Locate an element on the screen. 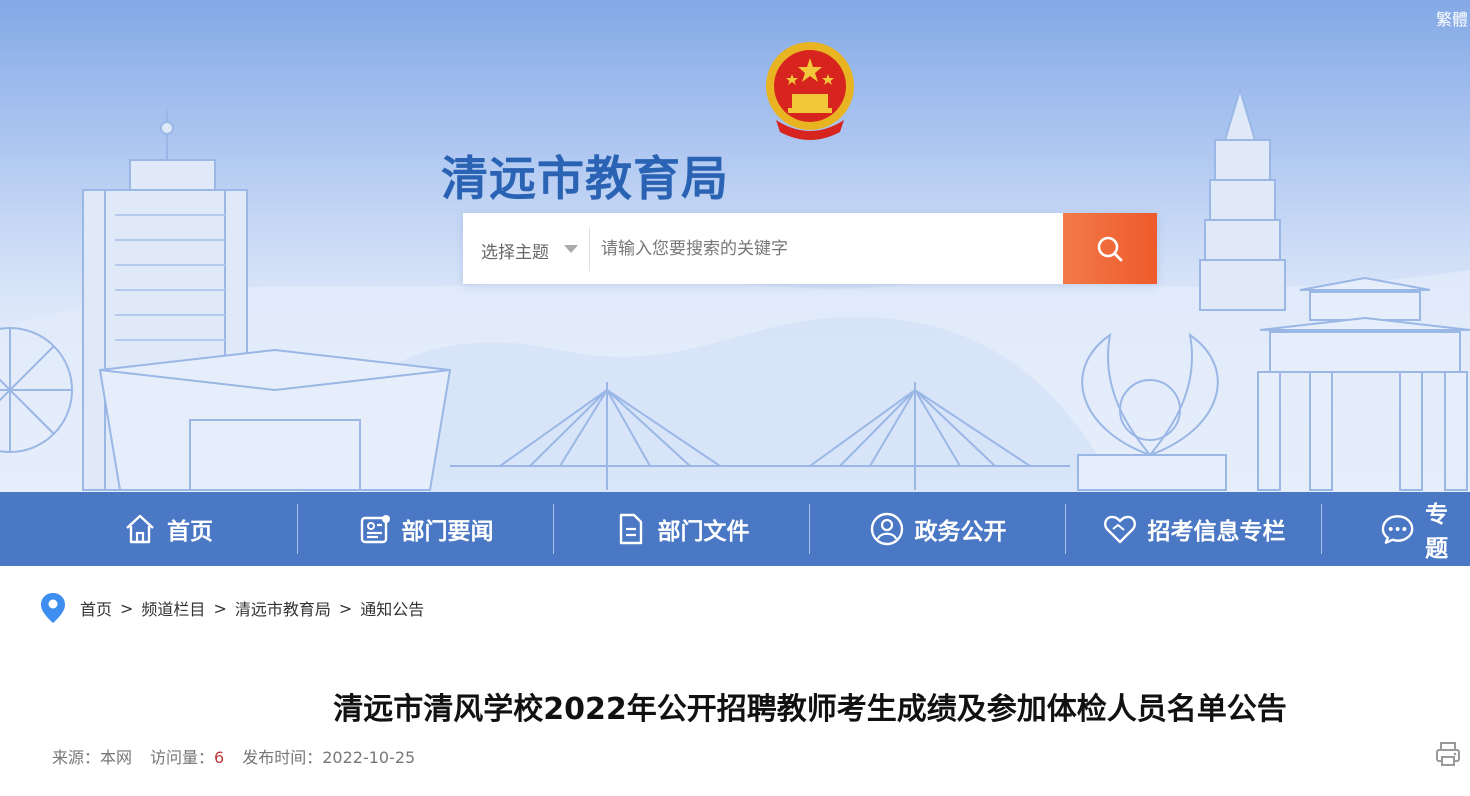  traditional-chinese-toggle: 繁體 is located at coordinates (1452, 18).